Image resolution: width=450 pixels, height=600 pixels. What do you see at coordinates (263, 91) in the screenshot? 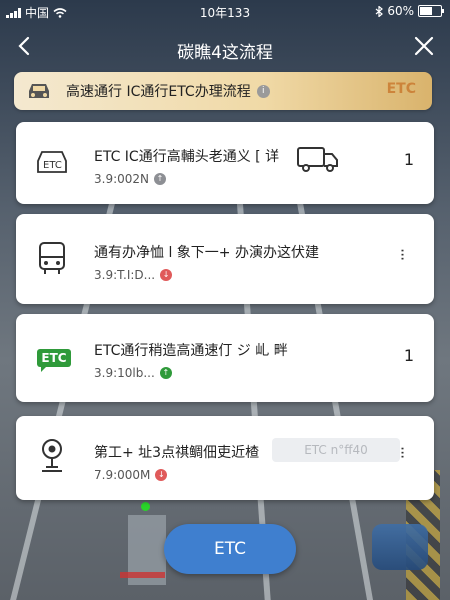
I see `info-icon: i` at bounding box center [263, 91].